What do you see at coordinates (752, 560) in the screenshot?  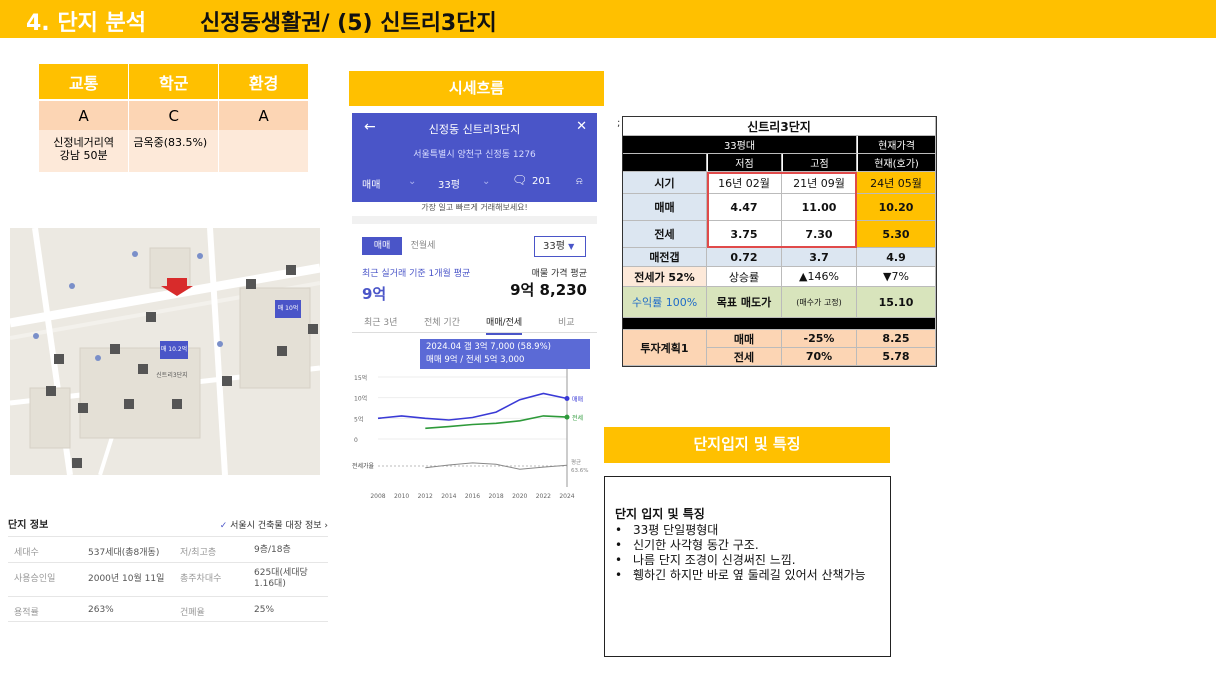 I see `feature-item: 나름 단지 조경이 신경써진 느낌.` at bounding box center [752, 560].